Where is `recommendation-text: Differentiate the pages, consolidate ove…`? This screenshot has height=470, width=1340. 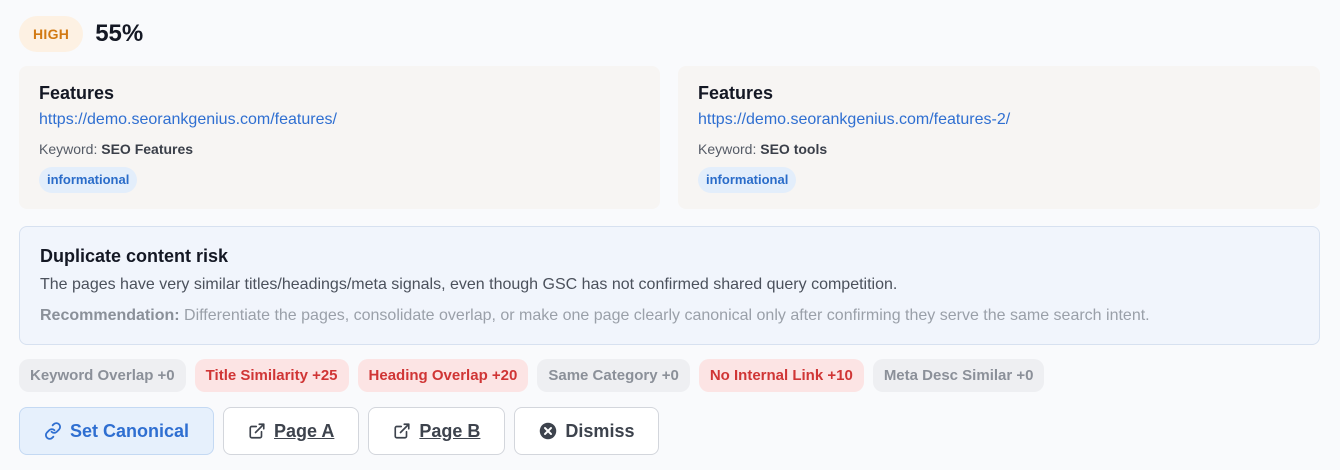 recommendation-text: Differentiate the pages, consolidate ove… is located at coordinates (667, 315).